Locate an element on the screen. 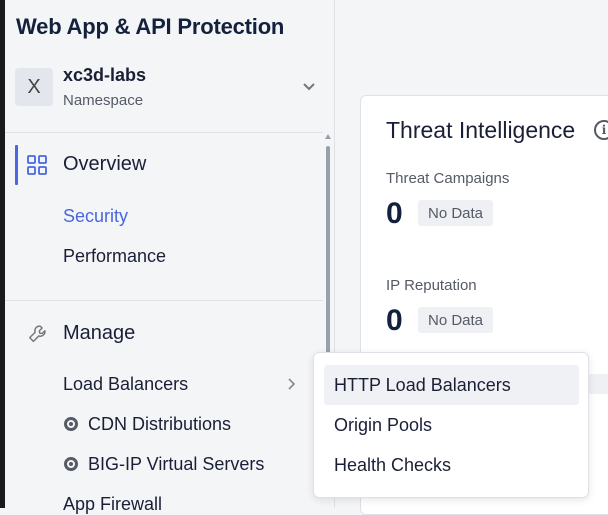  metric-value-threat-campaigns: 0 is located at coordinates (394, 213).